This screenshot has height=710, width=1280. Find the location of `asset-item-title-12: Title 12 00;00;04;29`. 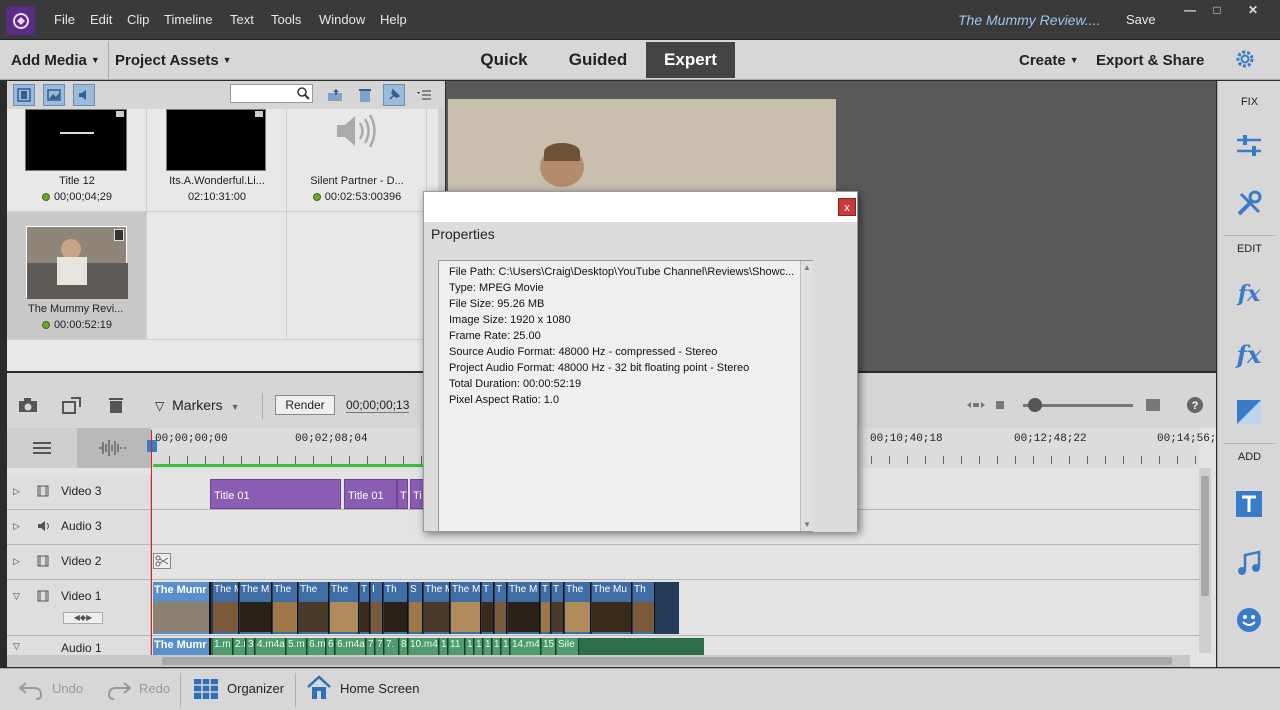

asset-item-title-12: Title 12 00;00;04;29 is located at coordinates (77, 160).